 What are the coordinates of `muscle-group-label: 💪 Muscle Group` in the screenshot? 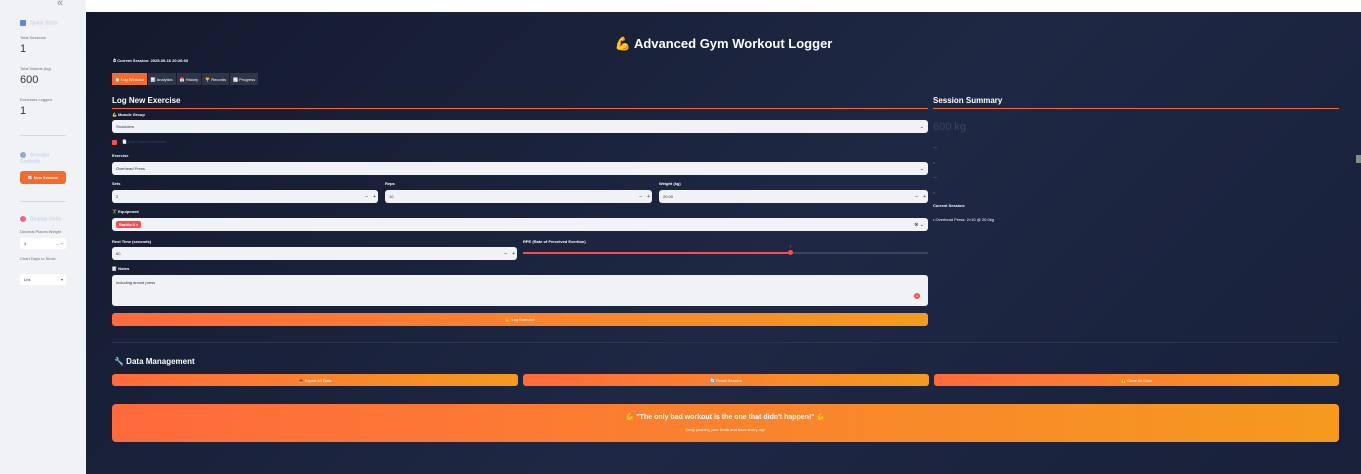 It's located at (128, 114).